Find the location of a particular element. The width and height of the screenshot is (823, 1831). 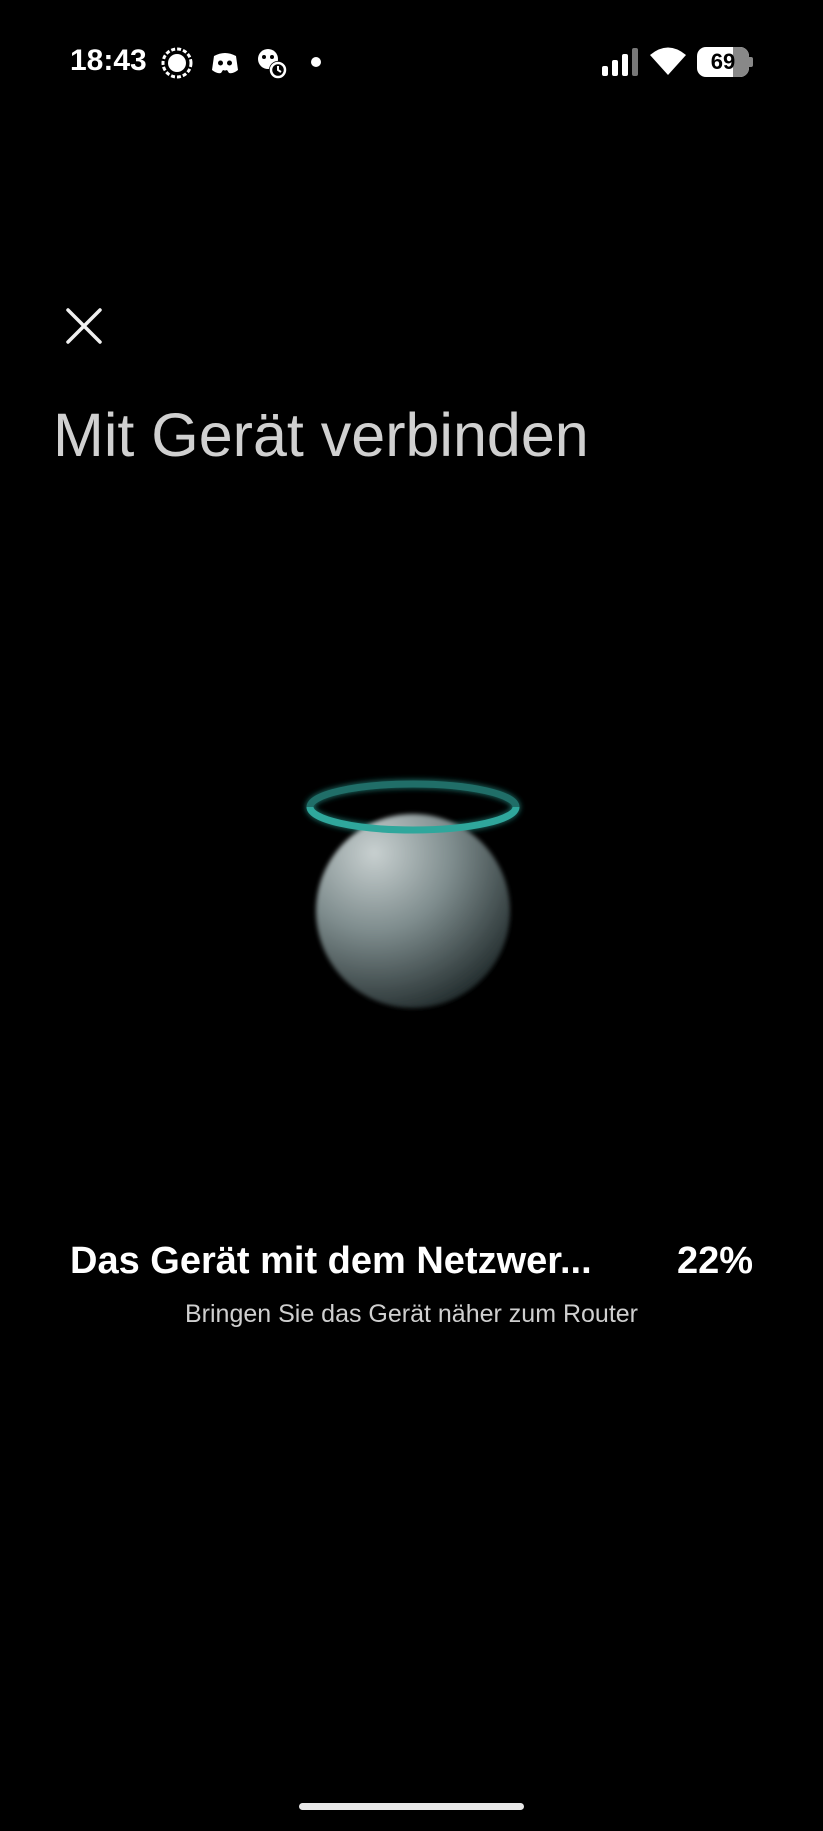

progress-percent: 22% is located at coordinates (714, 1261).